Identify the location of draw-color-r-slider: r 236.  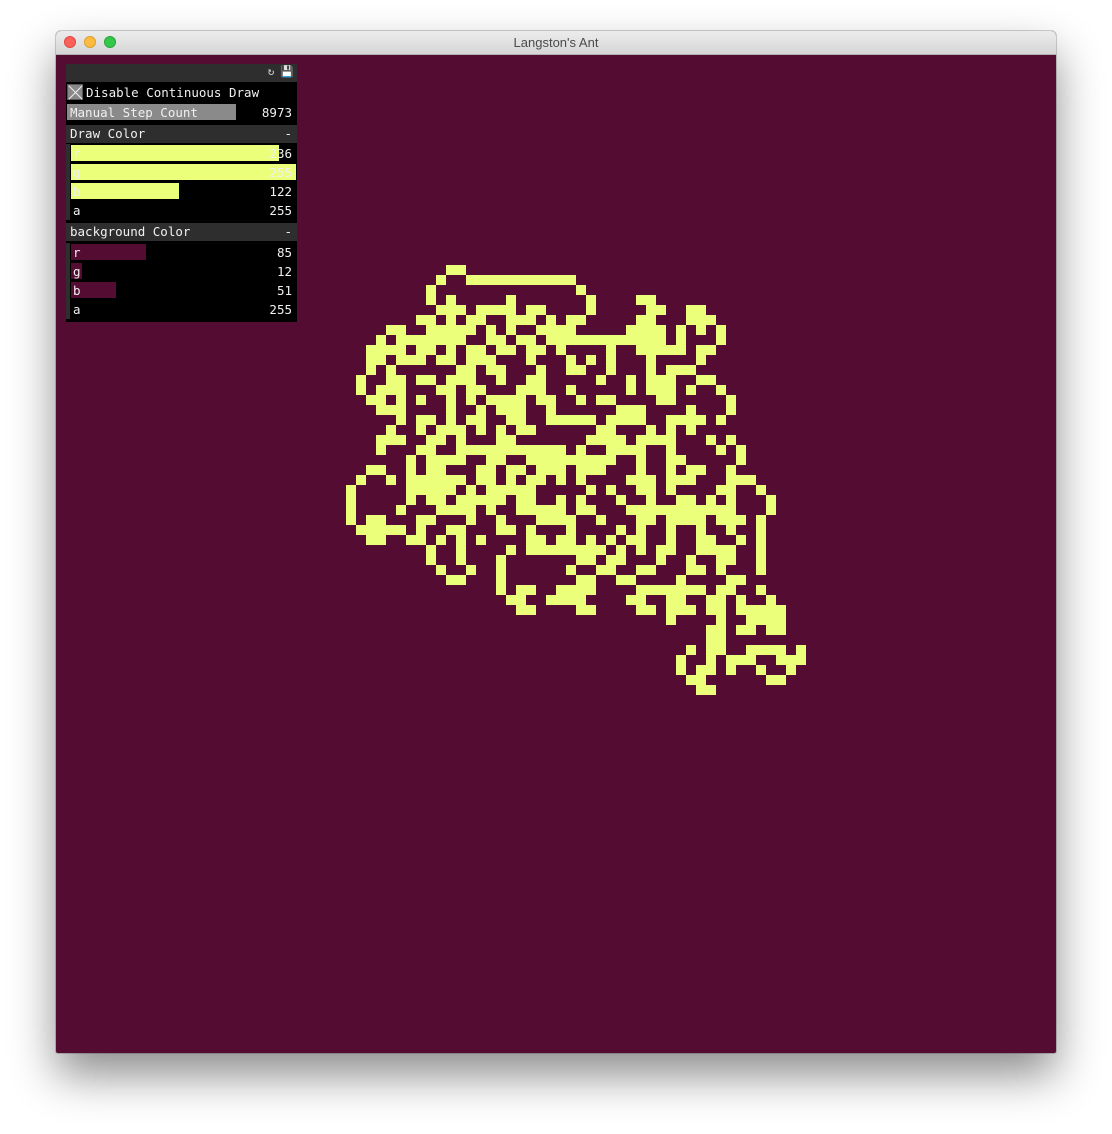
(181, 153).